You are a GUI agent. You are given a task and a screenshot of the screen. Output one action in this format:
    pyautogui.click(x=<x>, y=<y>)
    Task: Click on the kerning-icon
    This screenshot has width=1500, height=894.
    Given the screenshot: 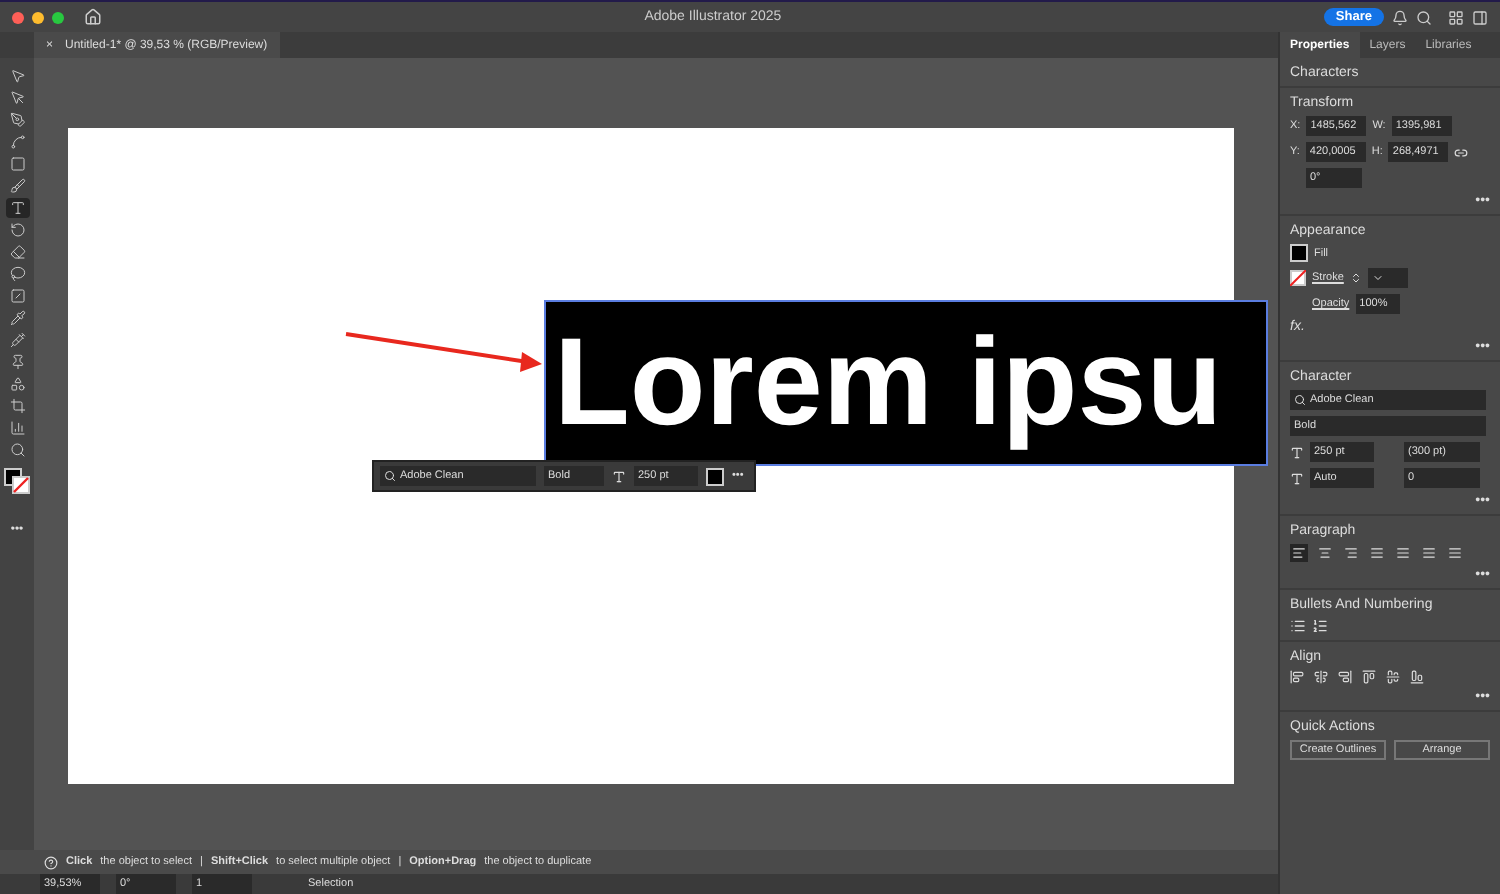 What is the action you would take?
    pyautogui.click(x=1297, y=478)
    